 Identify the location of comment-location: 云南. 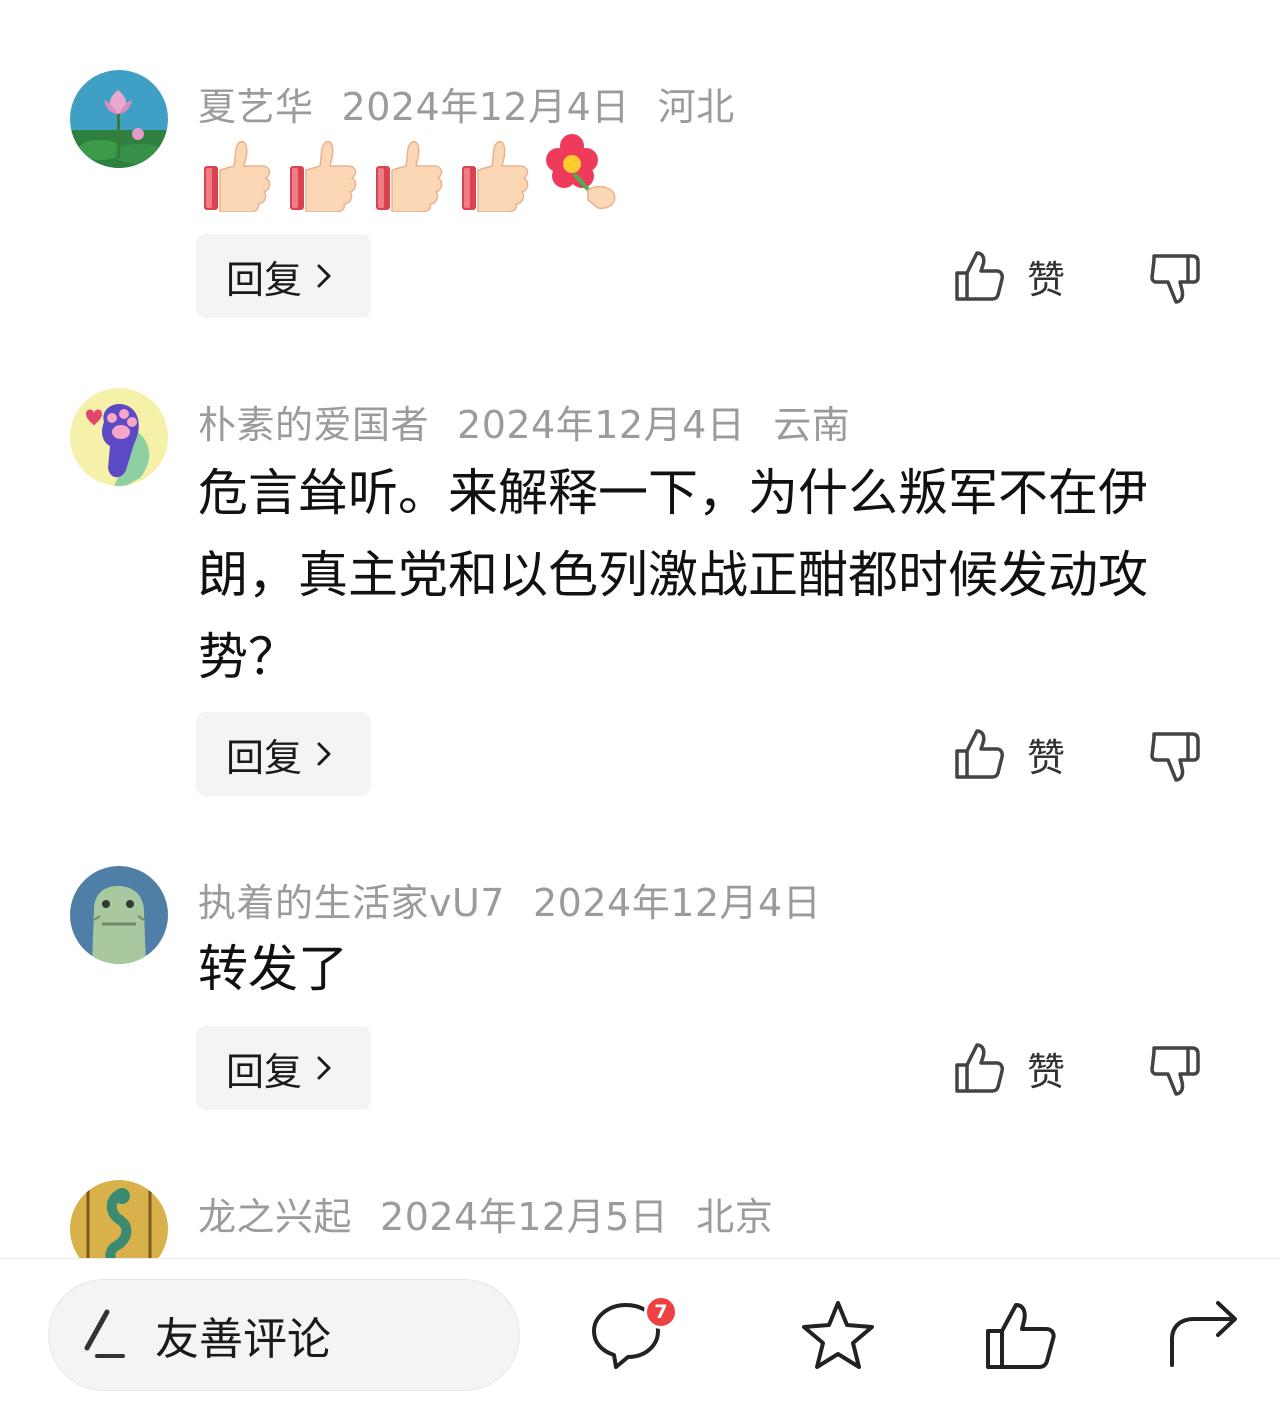
(812, 425).